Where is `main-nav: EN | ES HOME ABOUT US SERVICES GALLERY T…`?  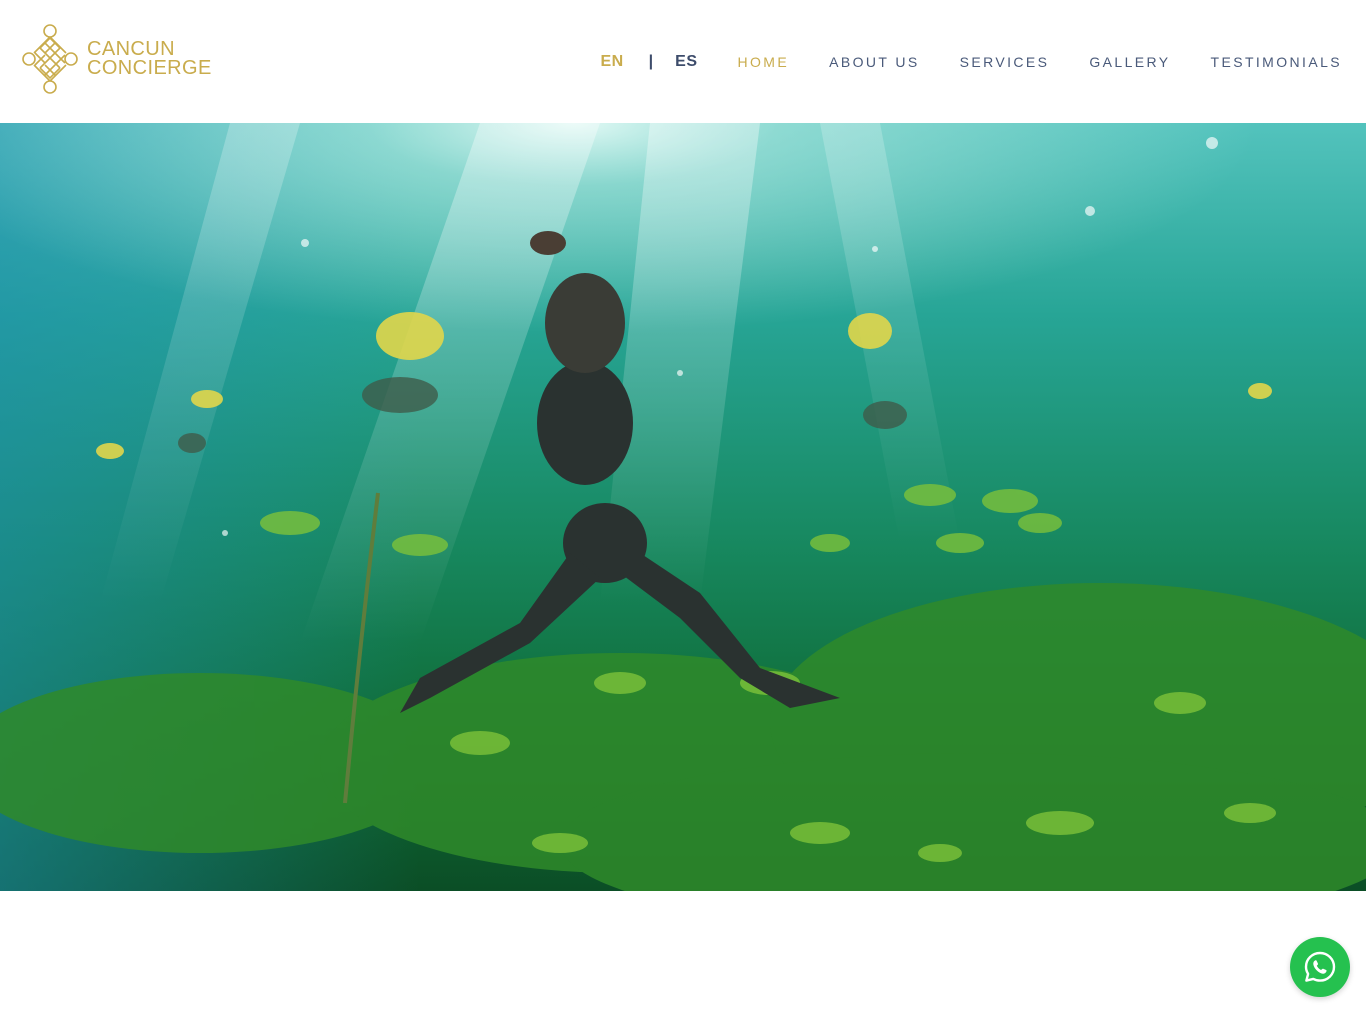 main-nav: EN | ES HOME ABOUT US SERVICES GALLERY T… is located at coordinates (971, 62).